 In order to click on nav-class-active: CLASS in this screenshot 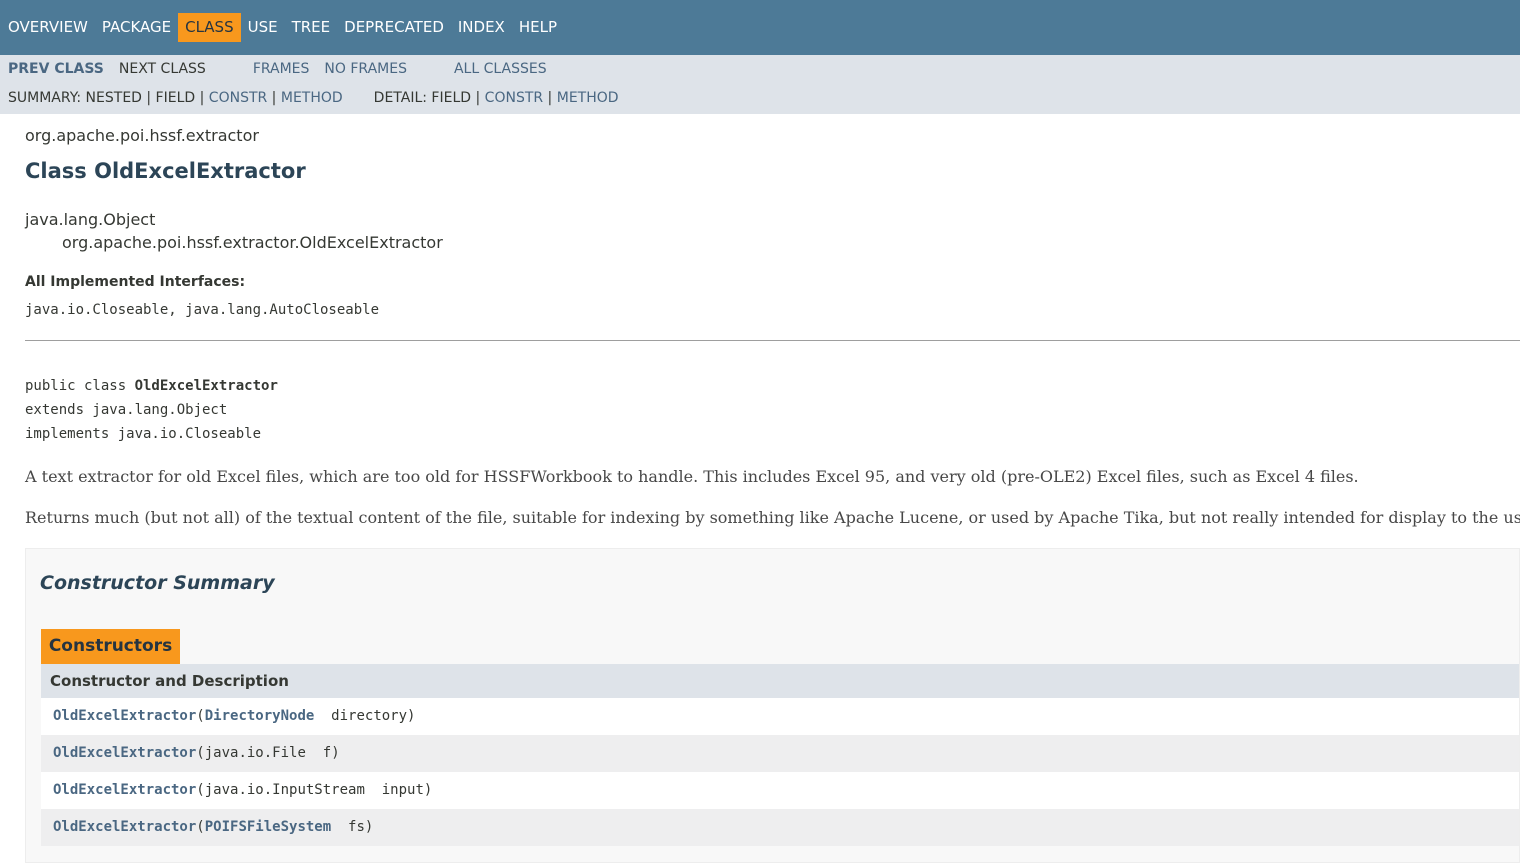, I will do `click(209, 27)`.